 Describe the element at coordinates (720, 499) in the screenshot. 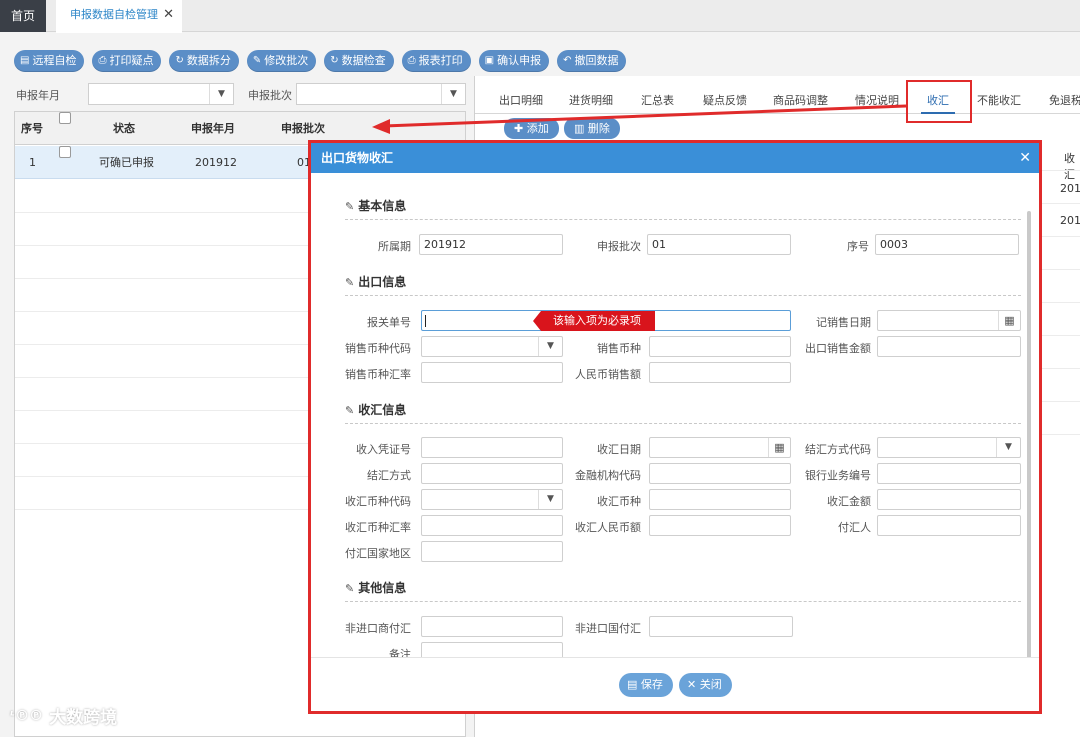

I see `receipt-currency-field` at that location.